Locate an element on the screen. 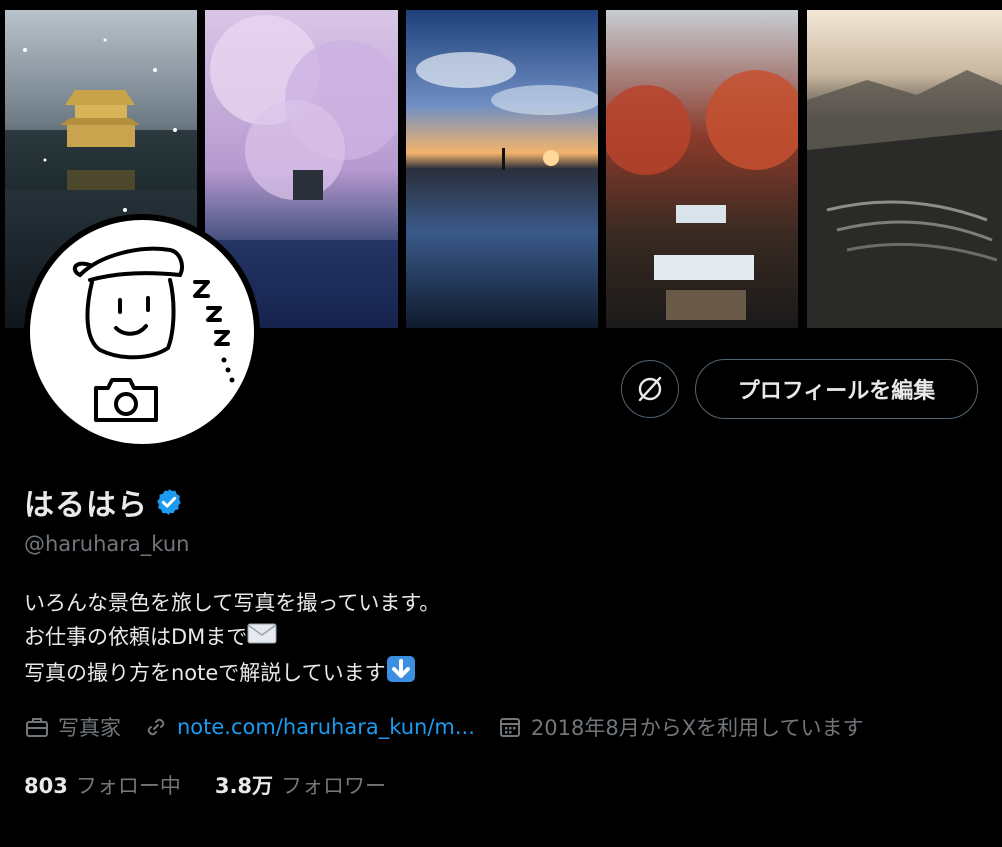 The image size is (1002, 847). grok-icon is located at coordinates (650, 389).